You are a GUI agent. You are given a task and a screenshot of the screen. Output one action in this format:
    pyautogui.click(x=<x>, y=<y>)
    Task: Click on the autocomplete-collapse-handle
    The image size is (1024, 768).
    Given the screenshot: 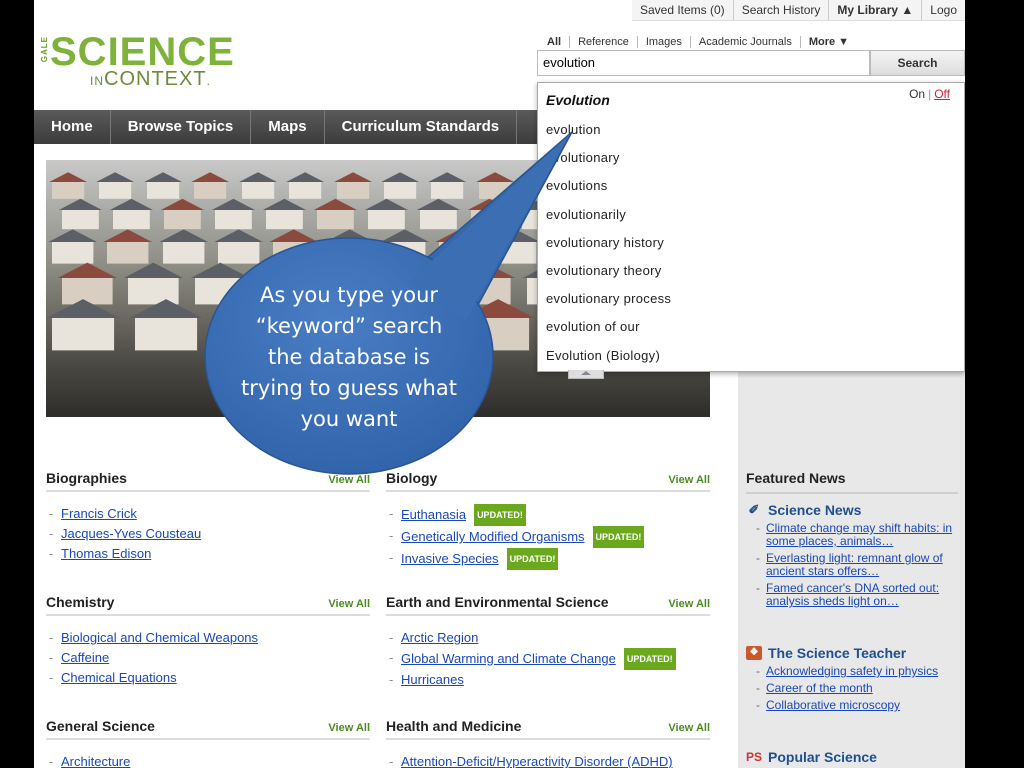 What is the action you would take?
    pyautogui.click(x=586, y=374)
    